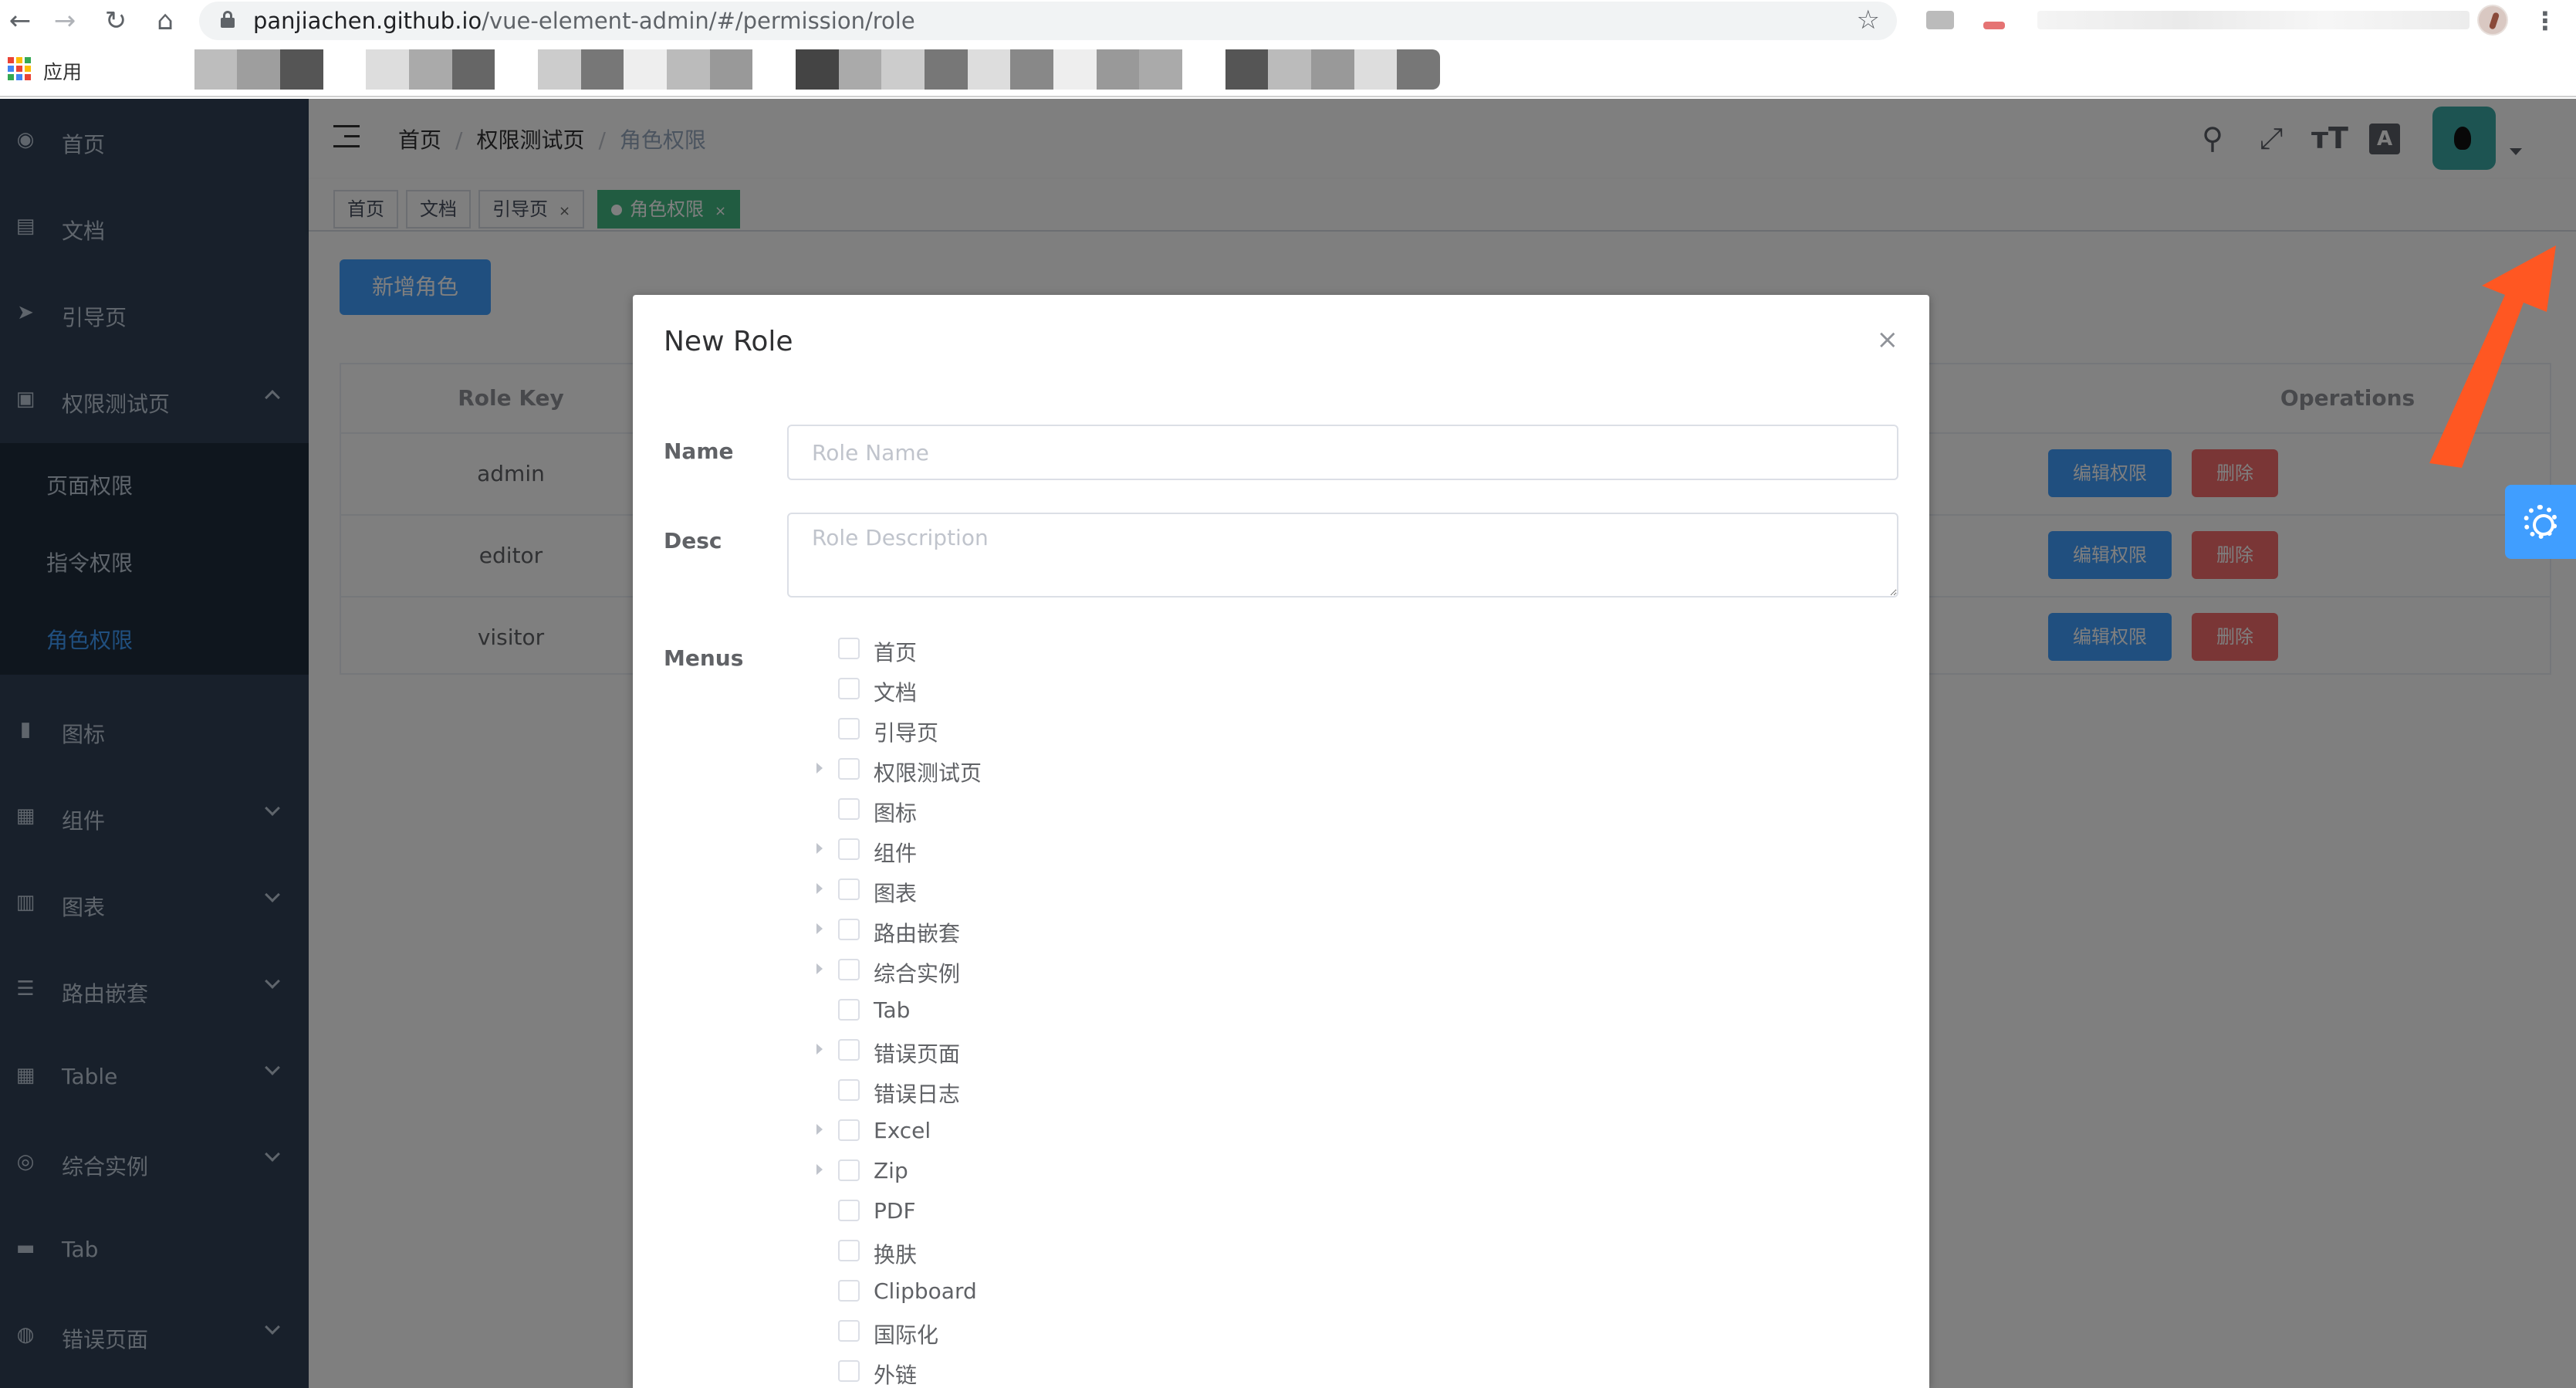 The height and width of the screenshot is (1388, 2576). I want to click on tree-node: 引导页, so click(1318, 729).